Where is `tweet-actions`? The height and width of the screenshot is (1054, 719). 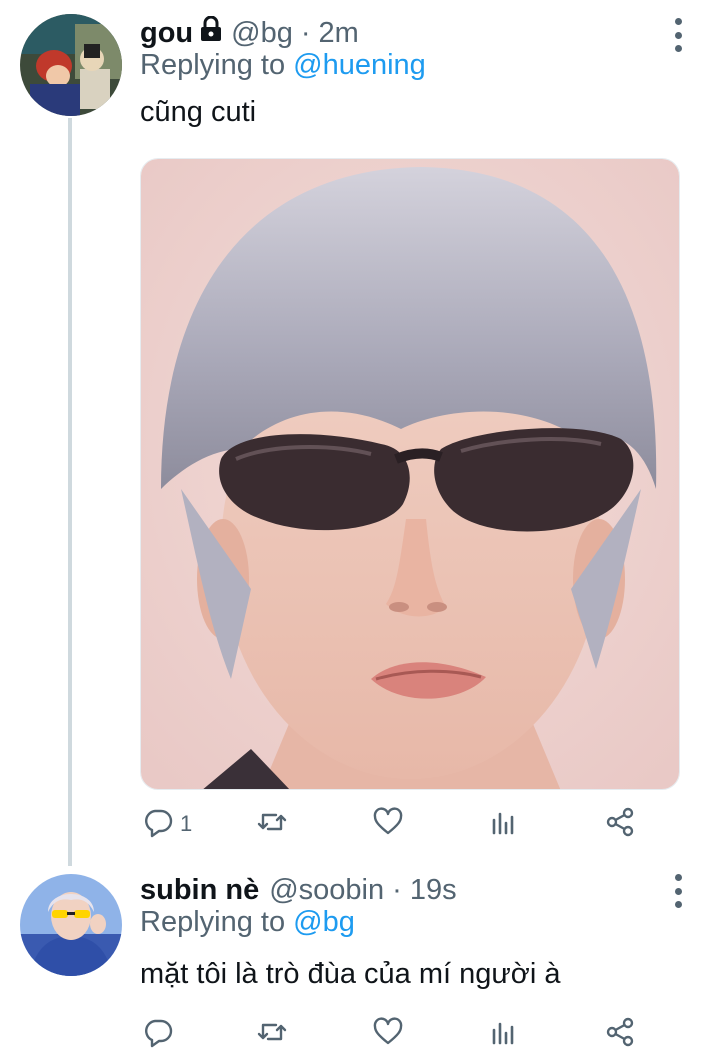 tweet-actions is located at coordinates (400, 1034).